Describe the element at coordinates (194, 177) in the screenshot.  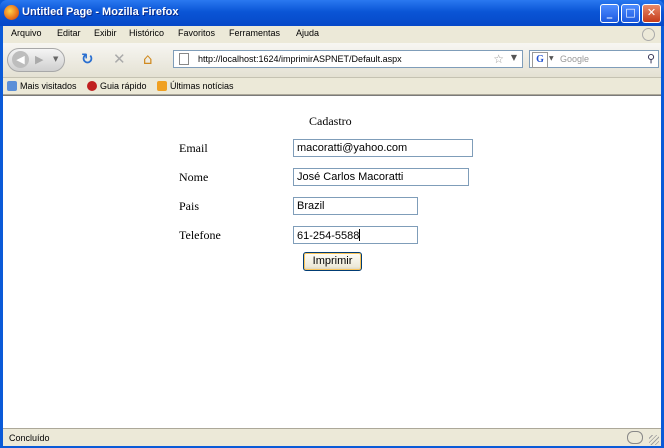
I see `nome-label: Nome` at that location.